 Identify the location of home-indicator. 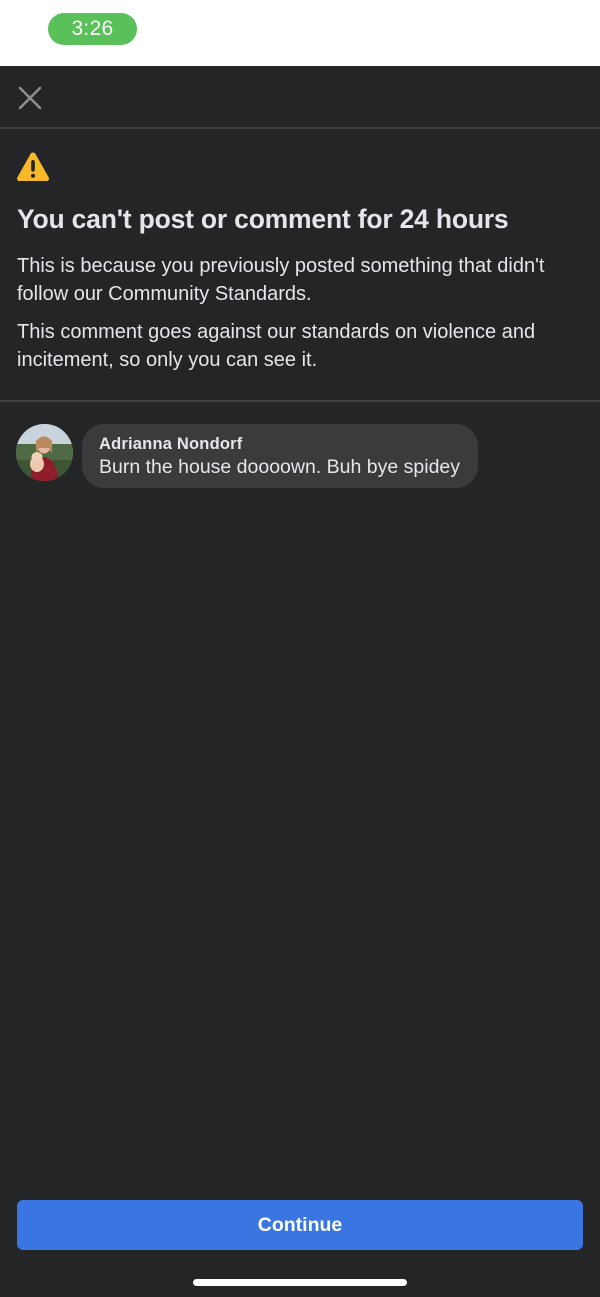
(300, 1282).